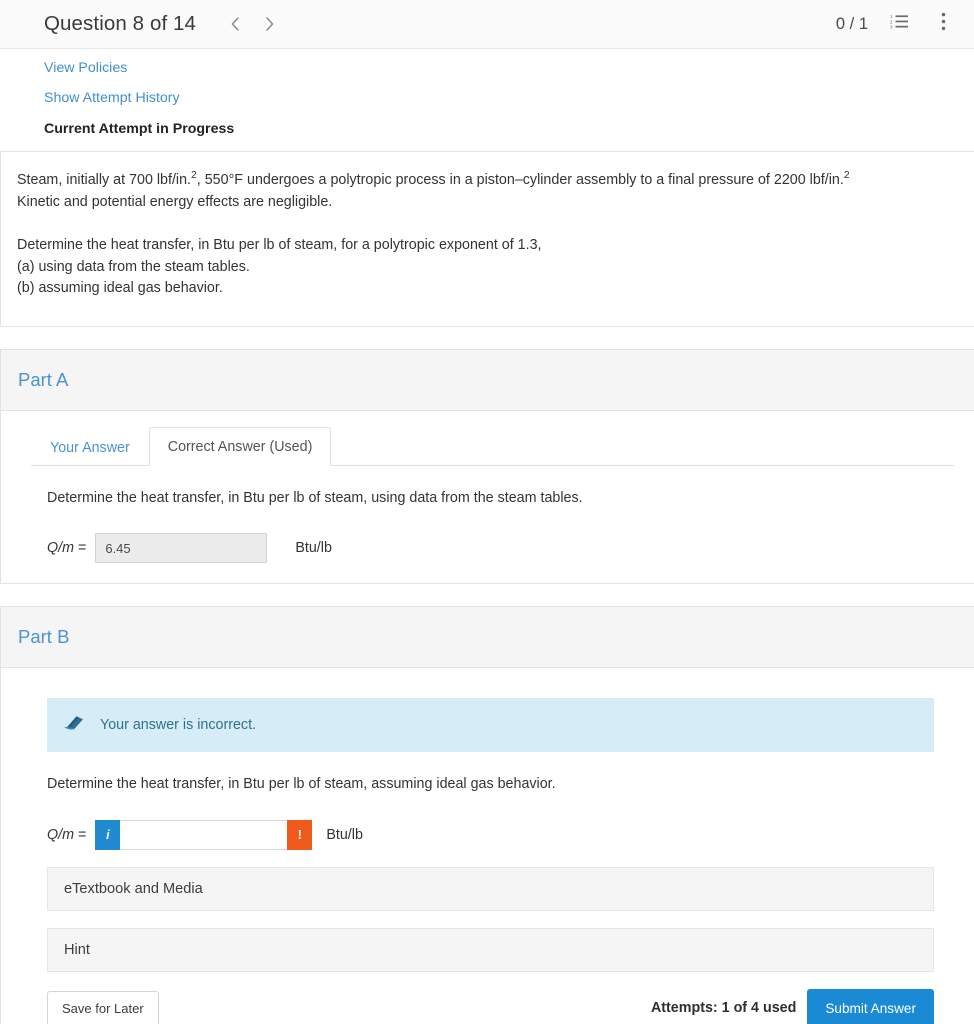  I want to click on header-actions: 0 / 1 1 2 3, so click(896, 24).